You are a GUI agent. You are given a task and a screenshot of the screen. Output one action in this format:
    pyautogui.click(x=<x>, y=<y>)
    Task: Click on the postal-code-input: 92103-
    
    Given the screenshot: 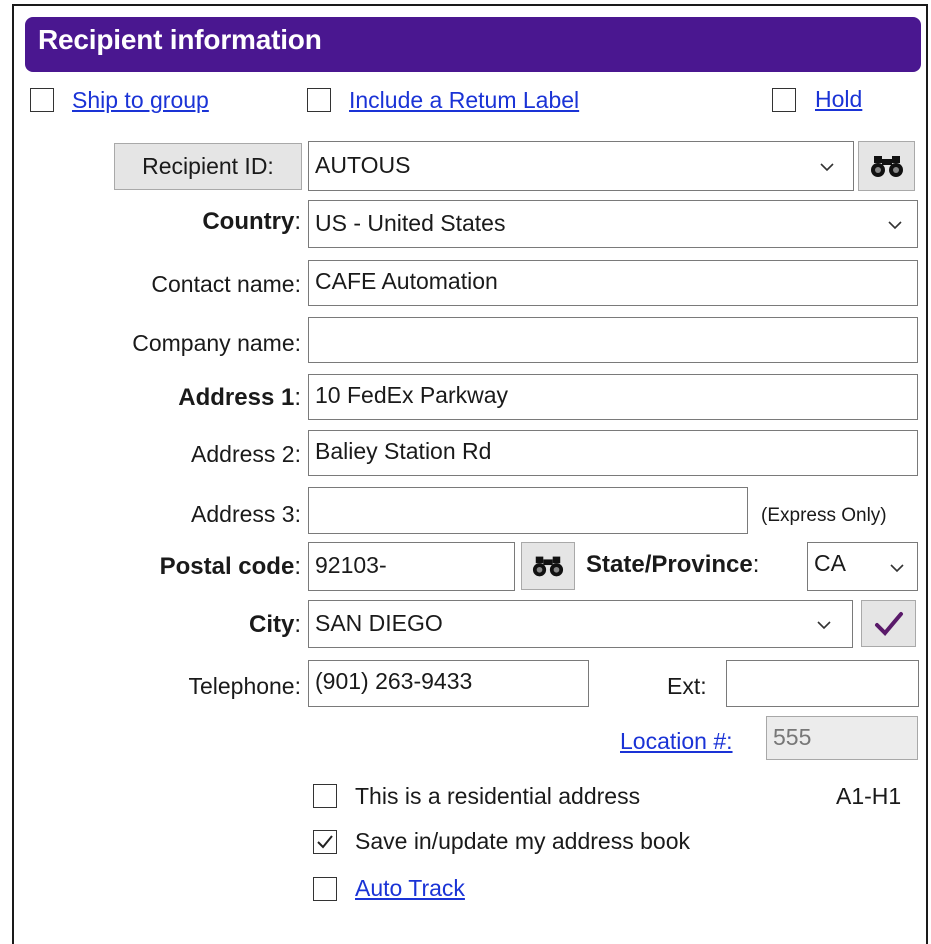 What is the action you would take?
    pyautogui.click(x=411, y=566)
    